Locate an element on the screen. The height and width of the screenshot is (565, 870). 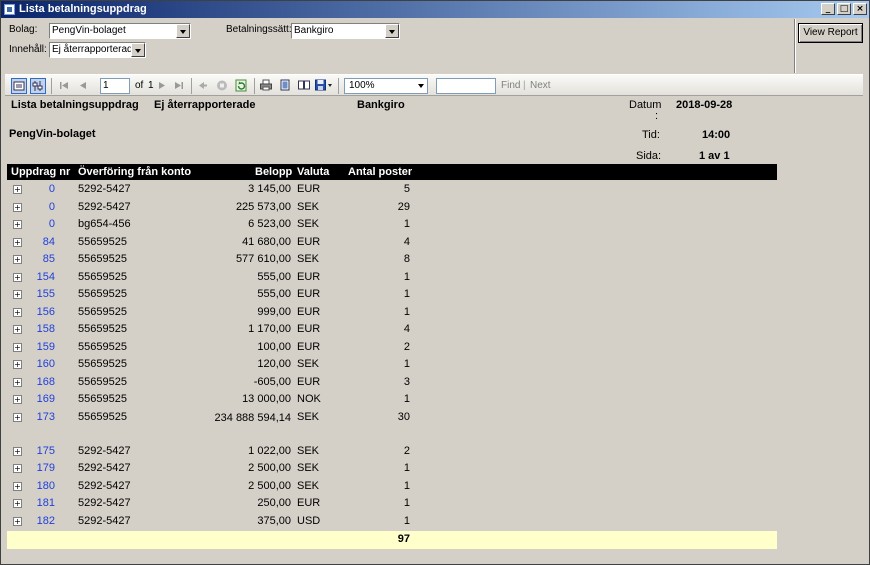
uppdrag-nr-link: 182 is located at coordinates (39, 521).